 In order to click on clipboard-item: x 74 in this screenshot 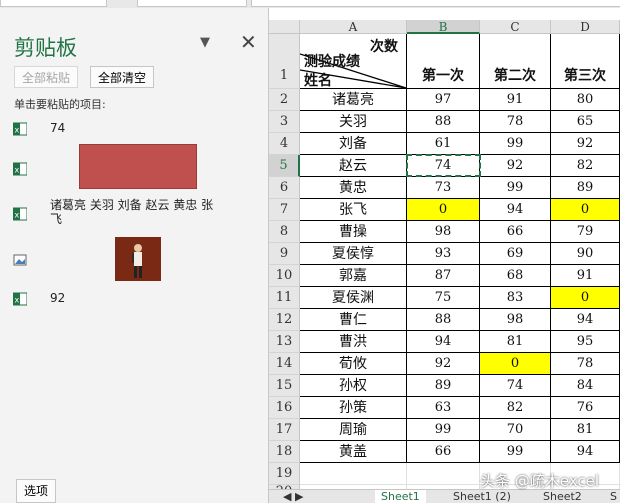, I will do `click(134, 130)`.